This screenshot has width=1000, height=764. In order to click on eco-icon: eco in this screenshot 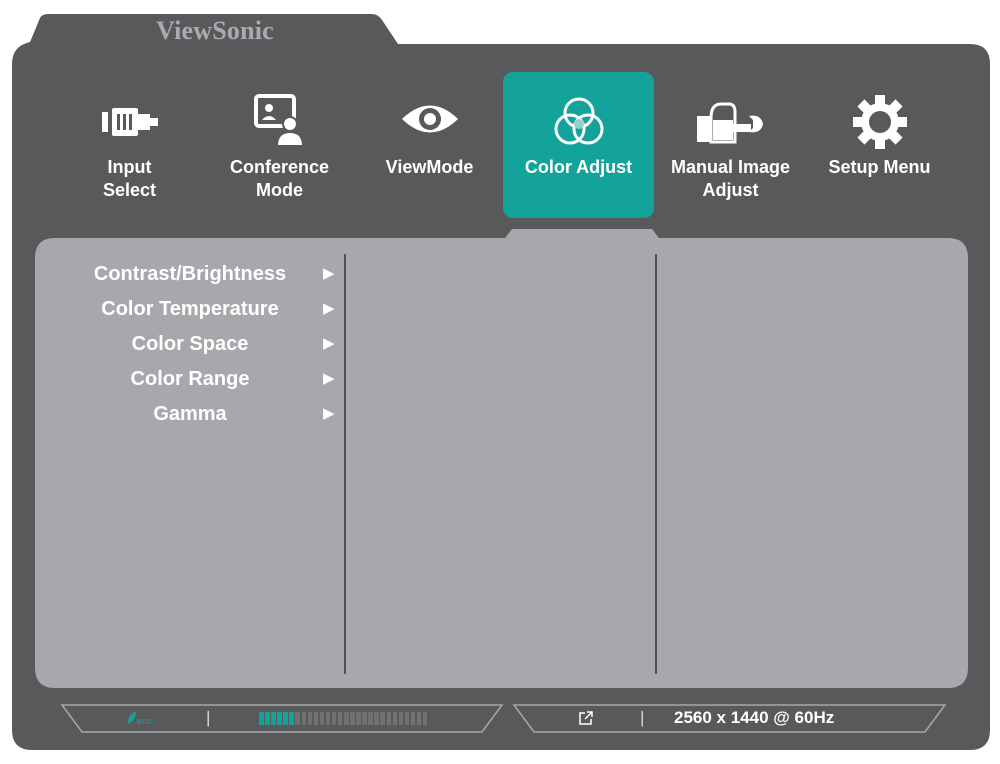, I will do `click(141, 720)`.